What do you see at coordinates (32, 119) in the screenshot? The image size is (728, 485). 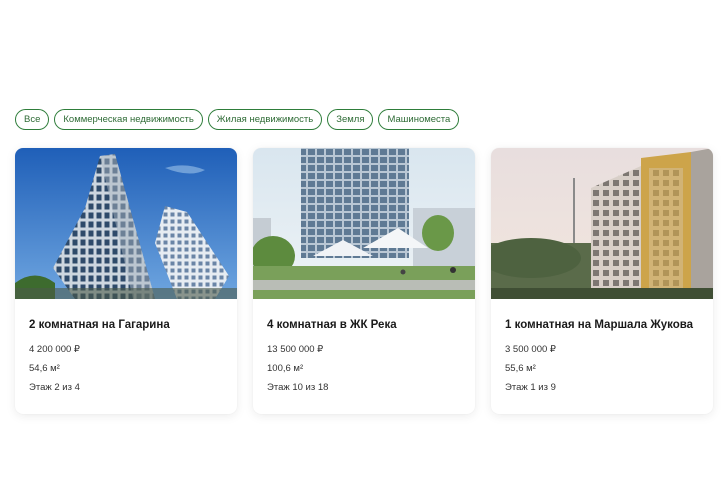 I see `filter-all: Все` at bounding box center [32, 119].